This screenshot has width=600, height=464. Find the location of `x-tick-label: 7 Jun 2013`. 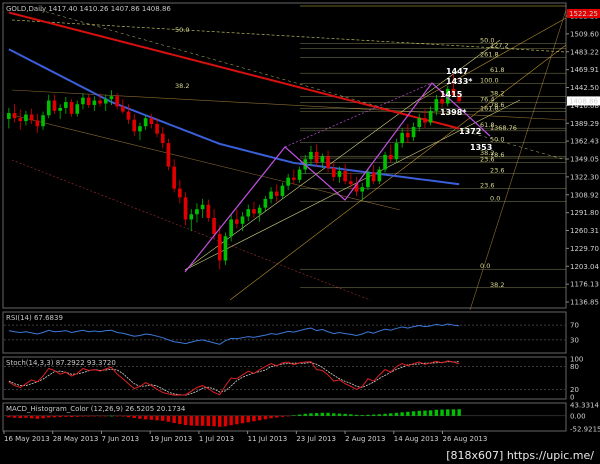

x-tick-label: 7 Jun 2013 is located at coordinates (120, 439).